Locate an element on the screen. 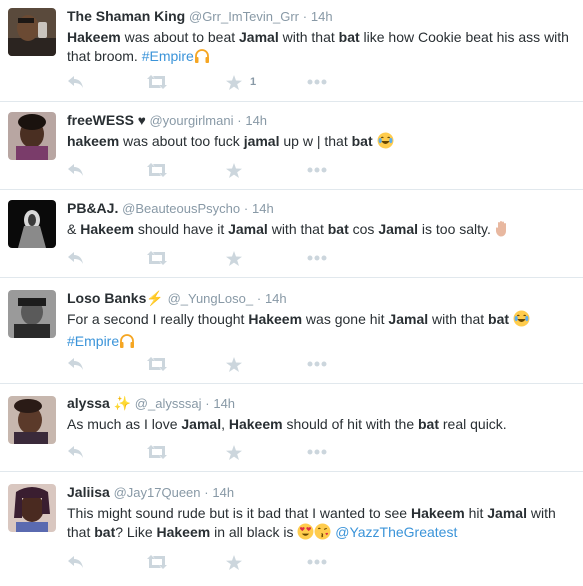 The height and width of the screenshot is (586, 583). headphones-icon is located at coordinates (127, 343).